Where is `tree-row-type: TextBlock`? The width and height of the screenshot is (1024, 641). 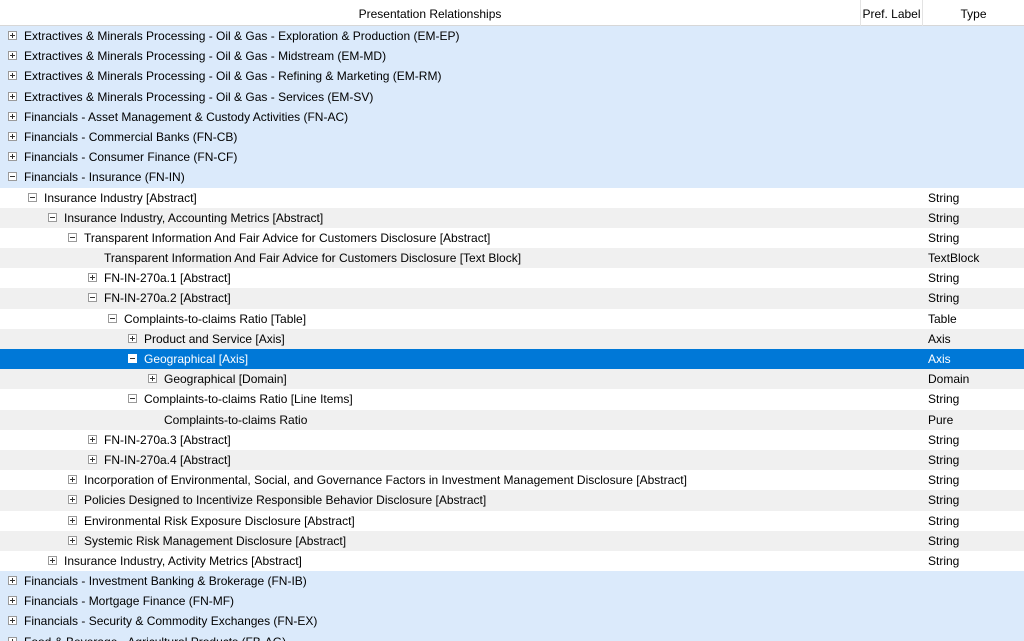
tree-row-type: TextBlock is located at coordinates (954, 258).